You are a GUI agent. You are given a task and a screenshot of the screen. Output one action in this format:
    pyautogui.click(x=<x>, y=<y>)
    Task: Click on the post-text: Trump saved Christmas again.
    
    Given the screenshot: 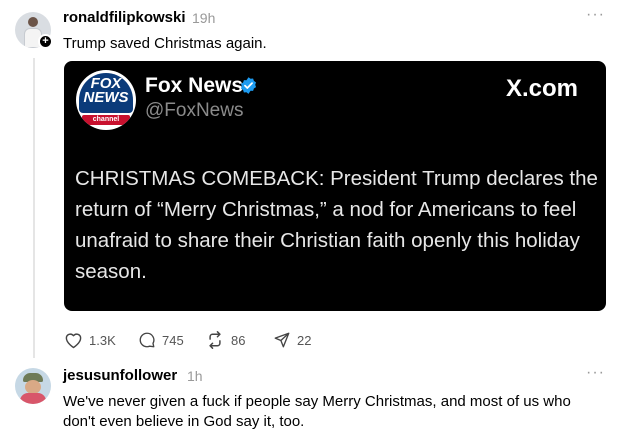 What is the action you would take?
    pyautogui.click(x=165, y=43)
    